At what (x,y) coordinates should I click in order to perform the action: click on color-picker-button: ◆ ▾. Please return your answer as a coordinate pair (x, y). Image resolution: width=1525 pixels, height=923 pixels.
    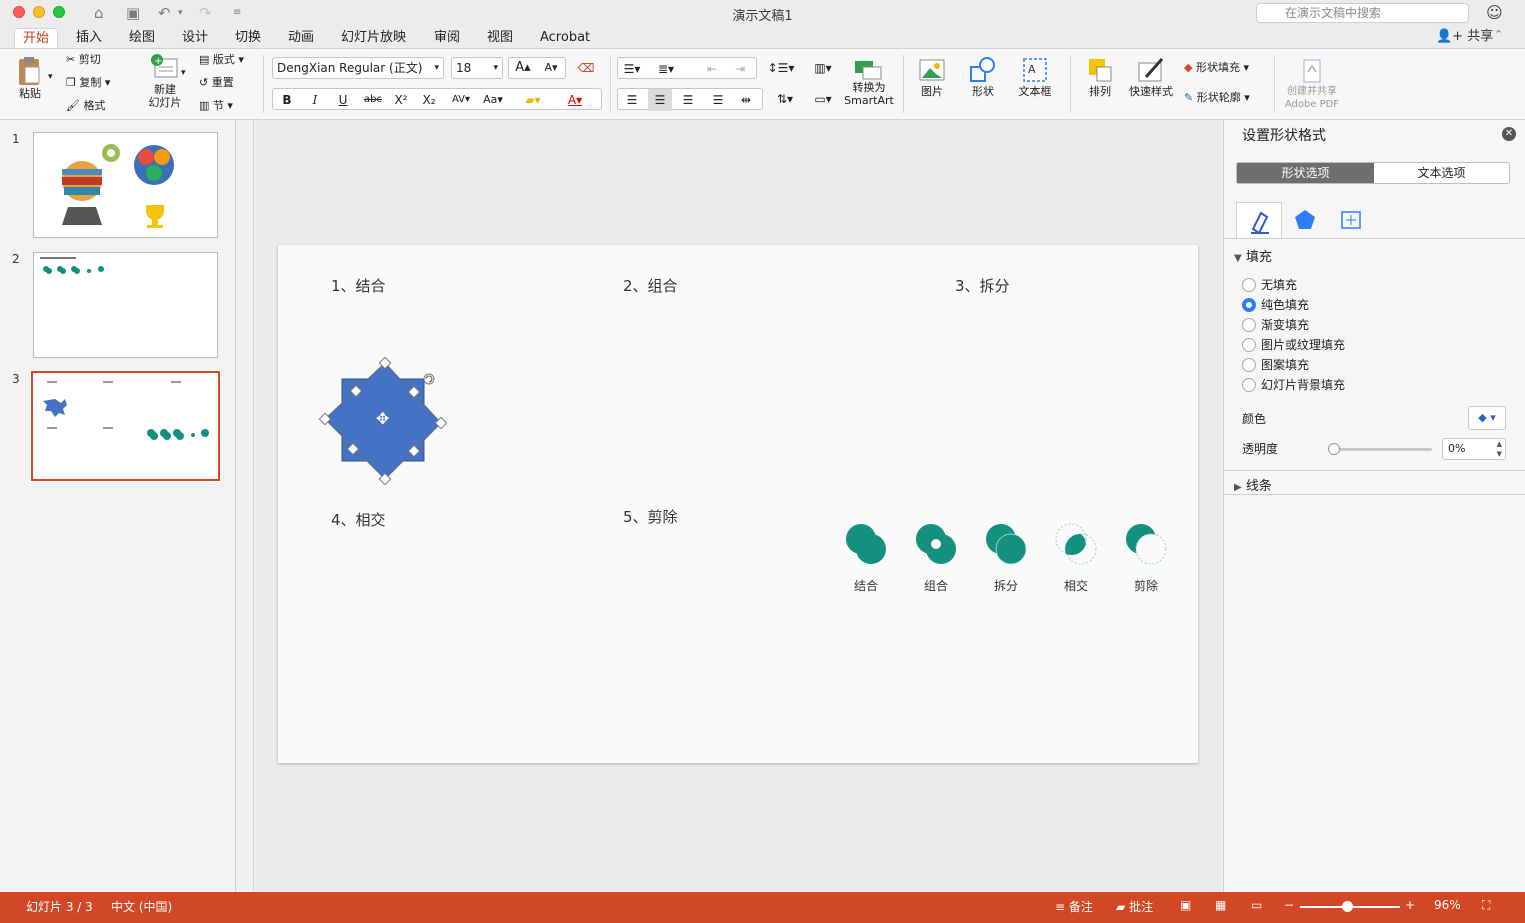
    Looking at the image, I should click on (1487, 418).